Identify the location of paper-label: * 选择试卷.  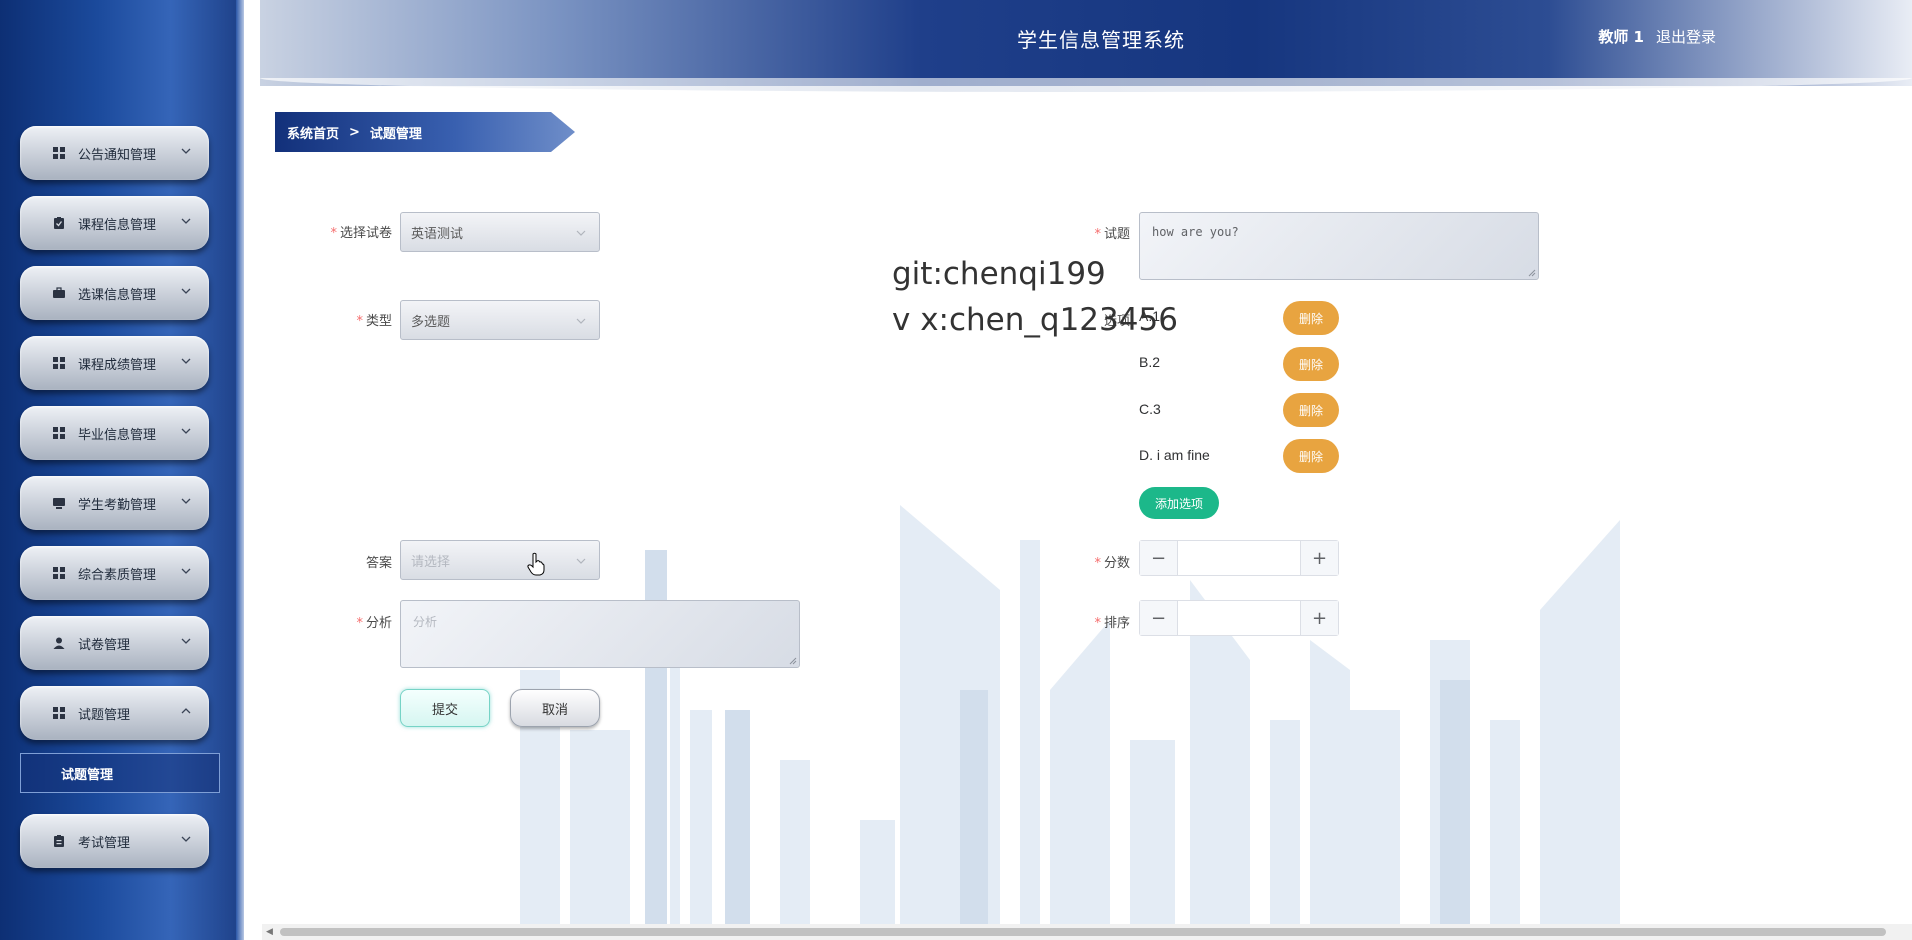
(361, 233).